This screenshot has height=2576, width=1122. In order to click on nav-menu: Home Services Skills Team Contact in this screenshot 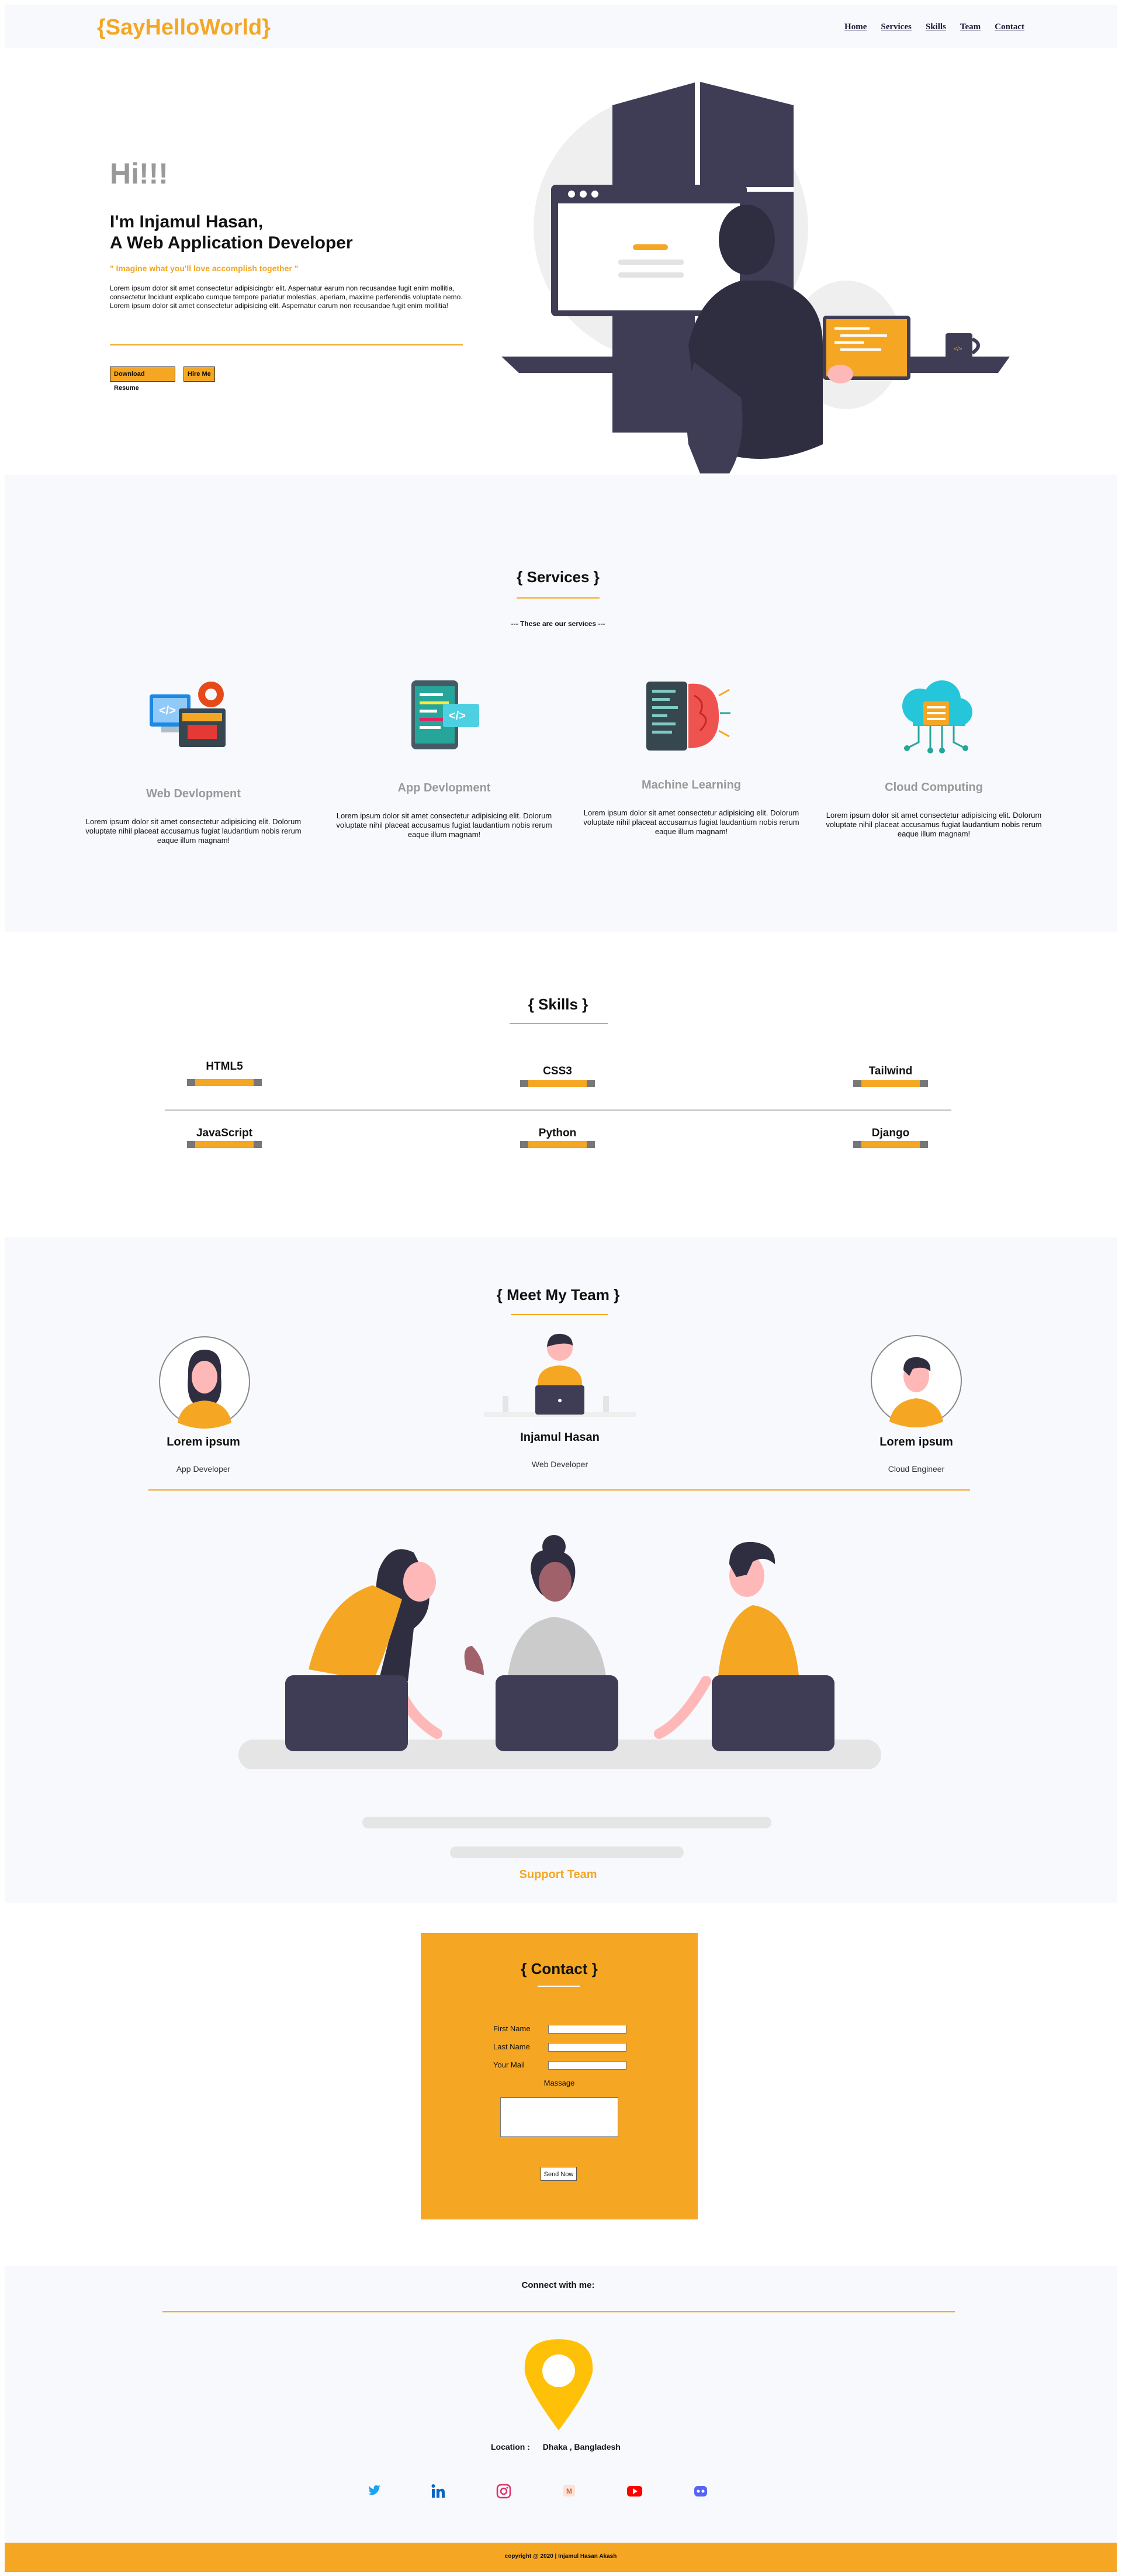, I will do `click(934, 27)`.